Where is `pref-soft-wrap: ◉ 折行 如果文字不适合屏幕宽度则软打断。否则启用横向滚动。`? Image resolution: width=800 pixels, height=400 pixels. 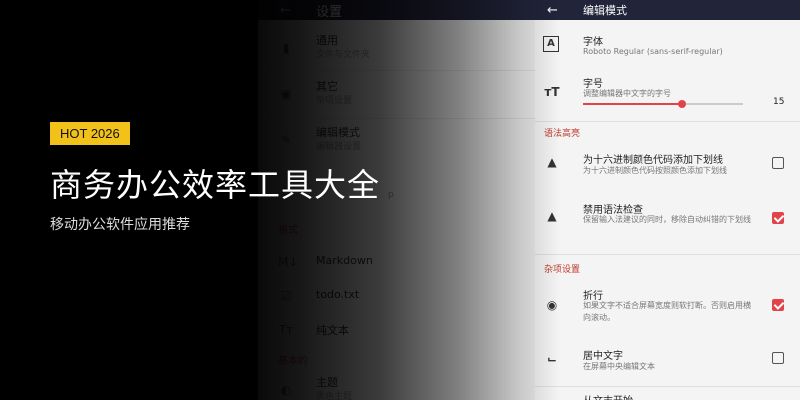 pref-soft-wrap: ◉ 折行 如果文字不适合屏幕宽度则软打断。否则启用横向滚动。 is located at coordinates (667, 307).